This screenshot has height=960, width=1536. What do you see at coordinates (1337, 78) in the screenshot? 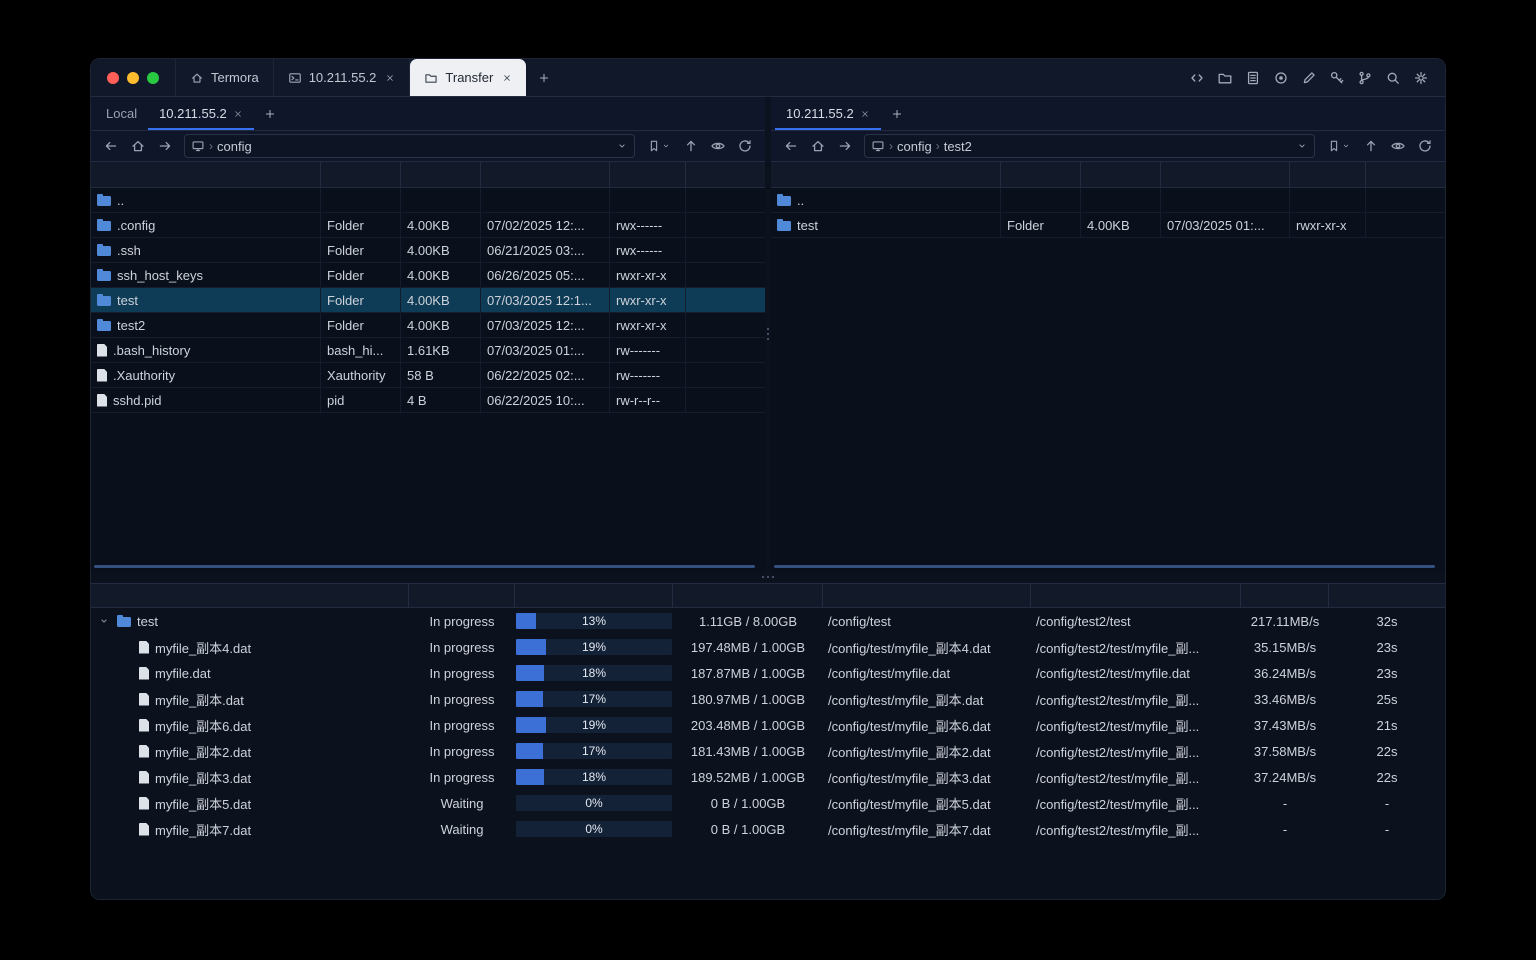
I see `key-icon` at bounding box center [1337, 78].